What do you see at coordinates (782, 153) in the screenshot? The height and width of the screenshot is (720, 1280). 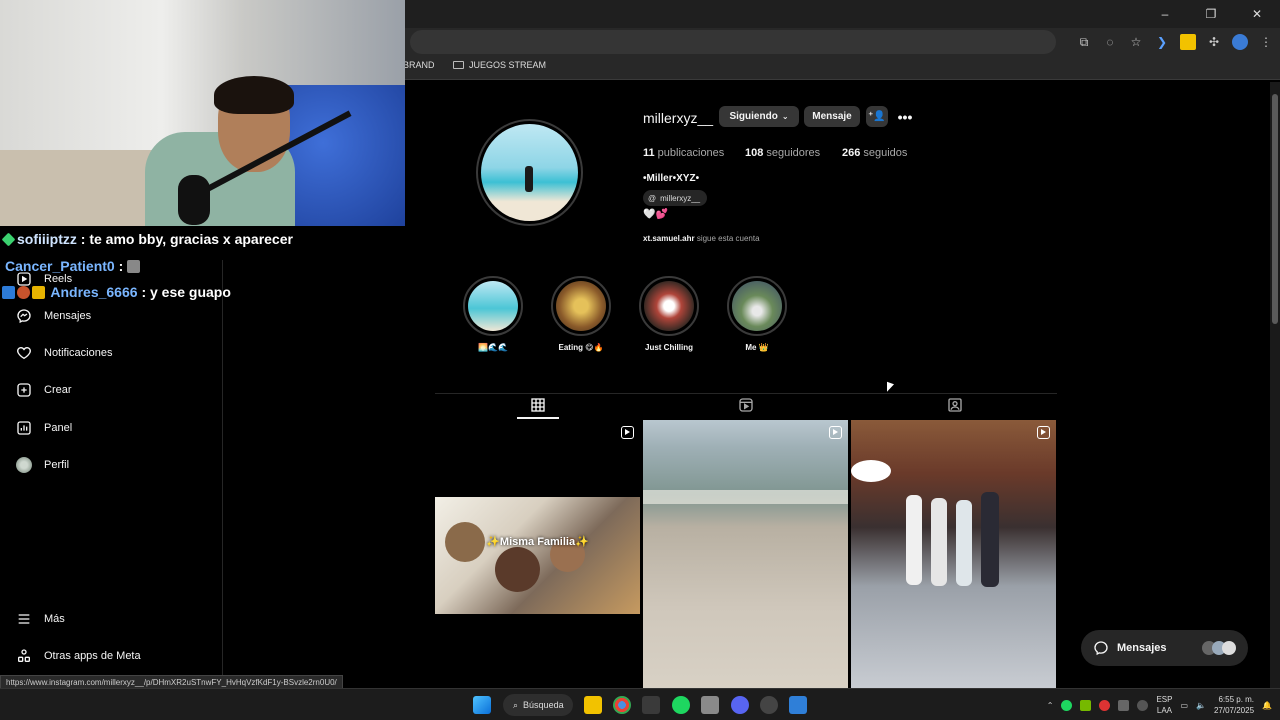 I see `followers-stat: 108 seguidores` at bounding box center [782, 153].